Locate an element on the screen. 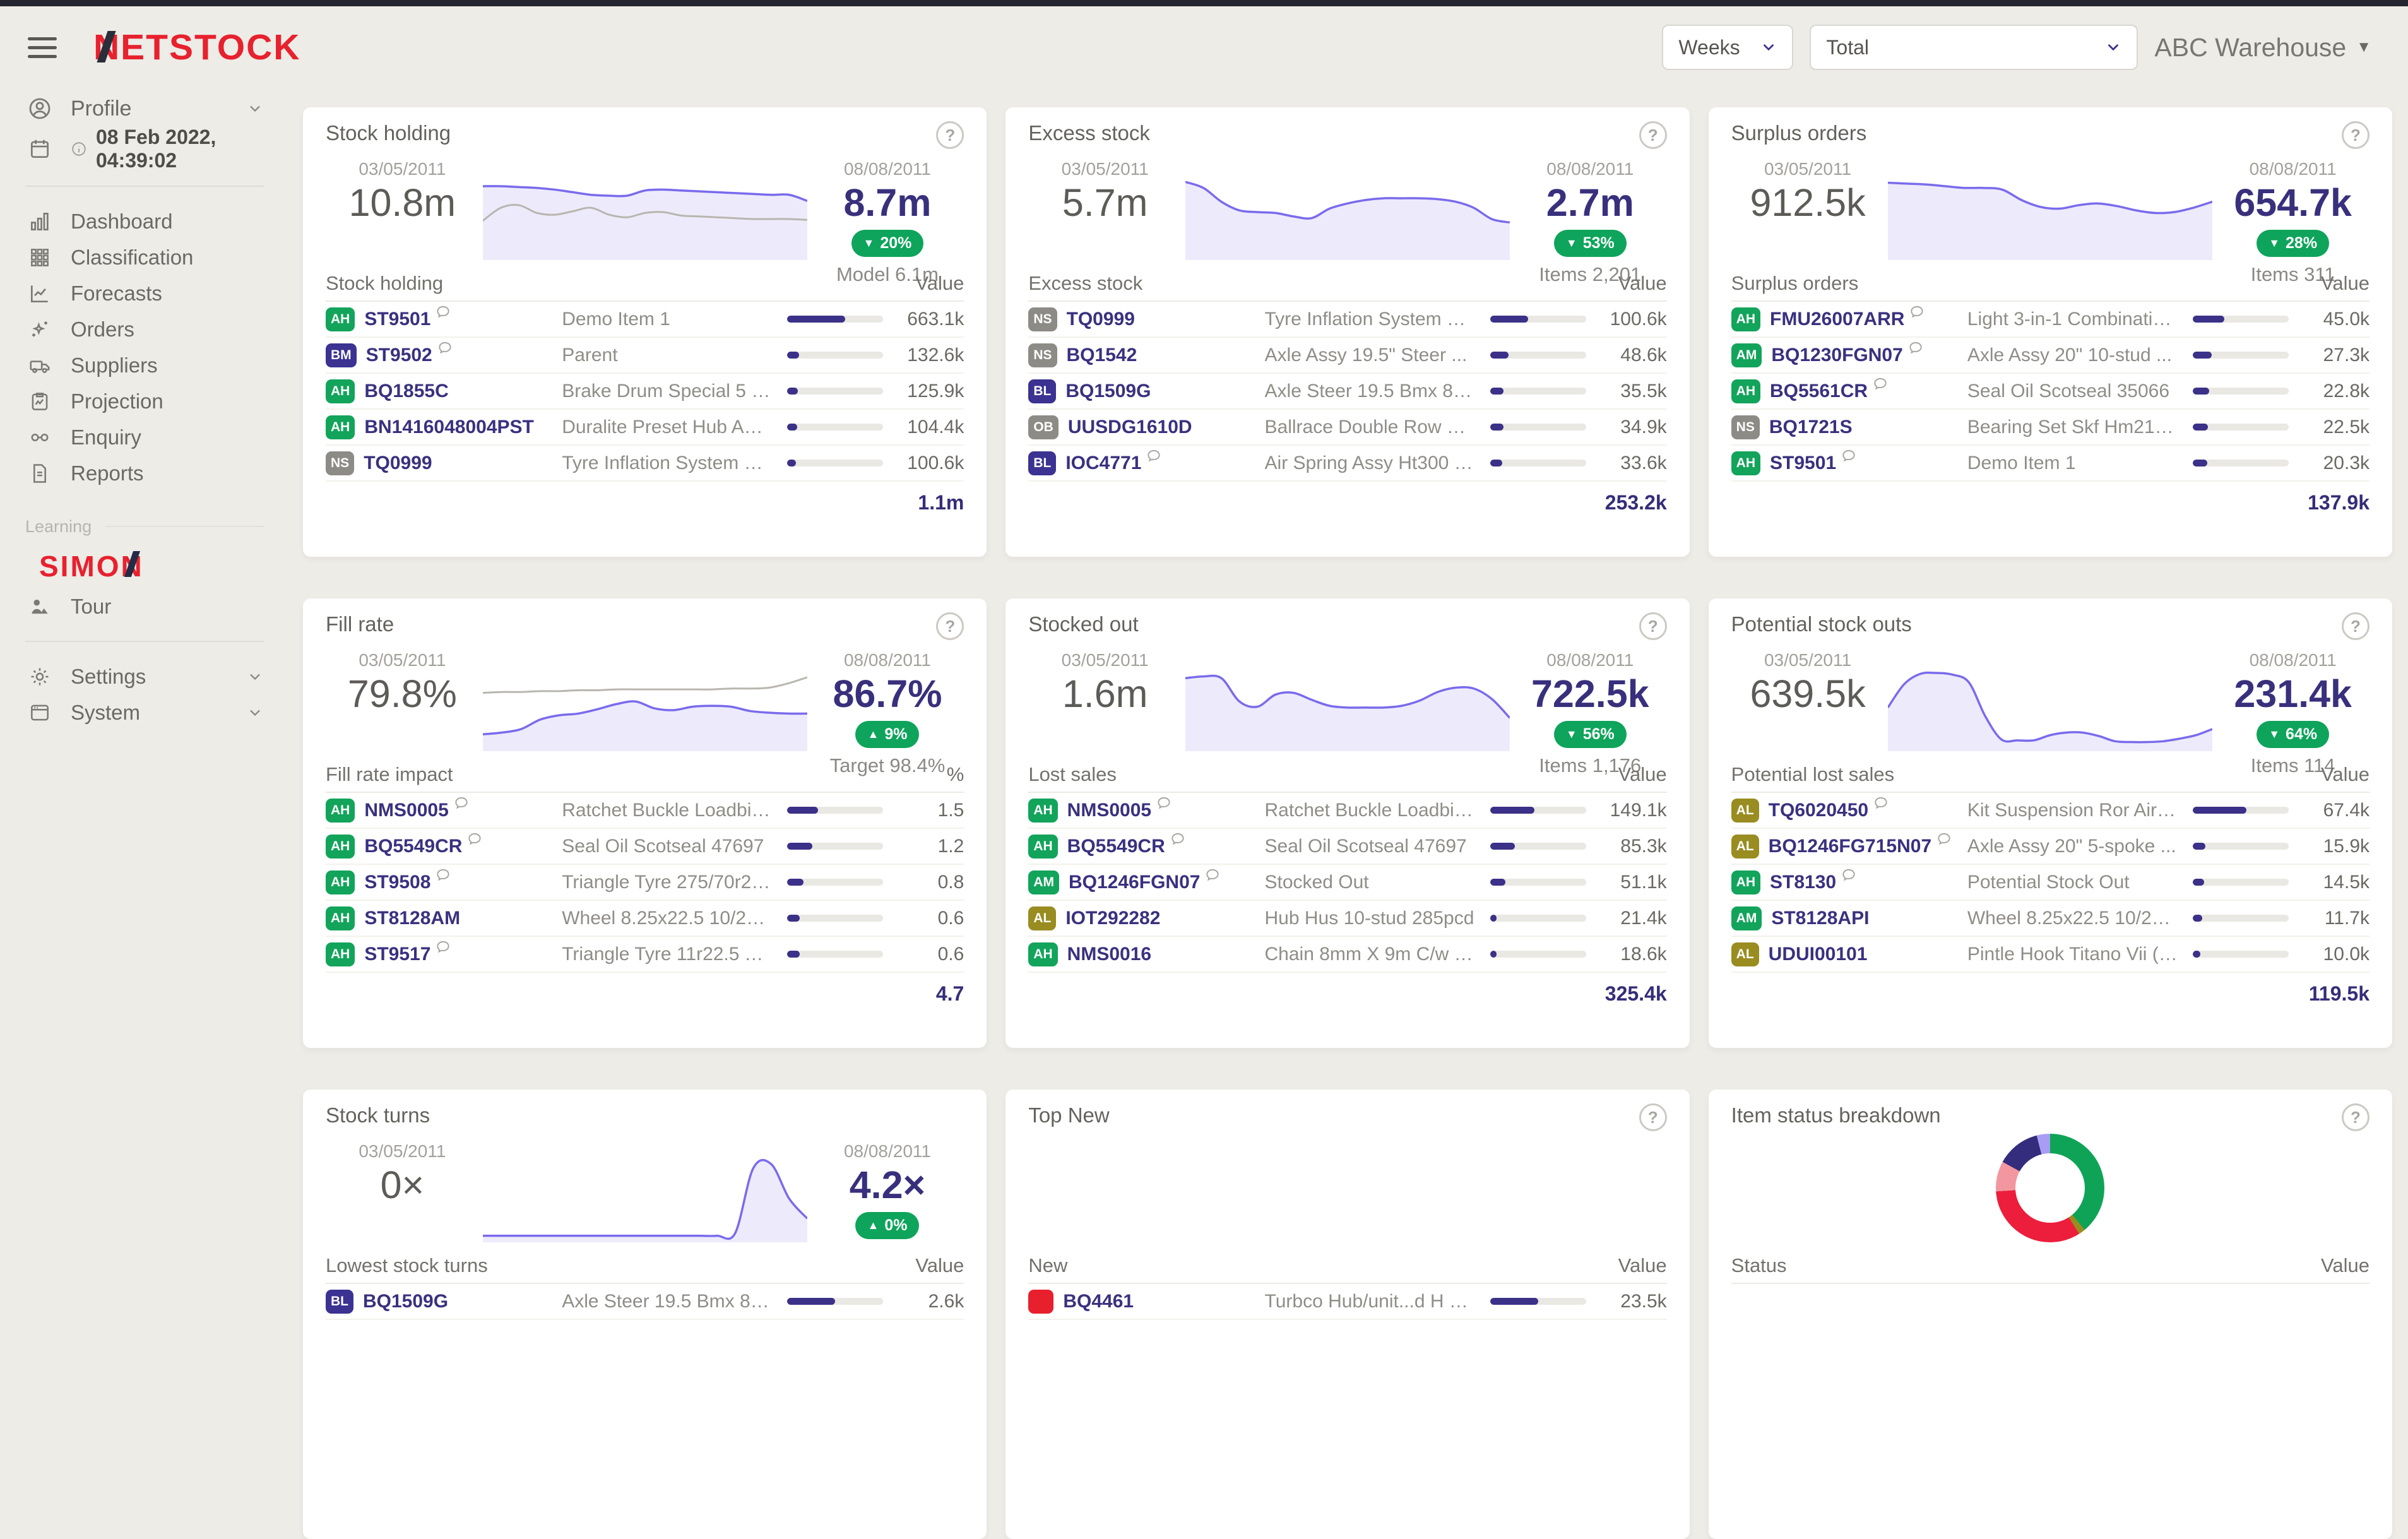 The width and height of the screenshot is (2408, 1539). item-code-link: IOT292282 is located at coordinates (1112, 919).